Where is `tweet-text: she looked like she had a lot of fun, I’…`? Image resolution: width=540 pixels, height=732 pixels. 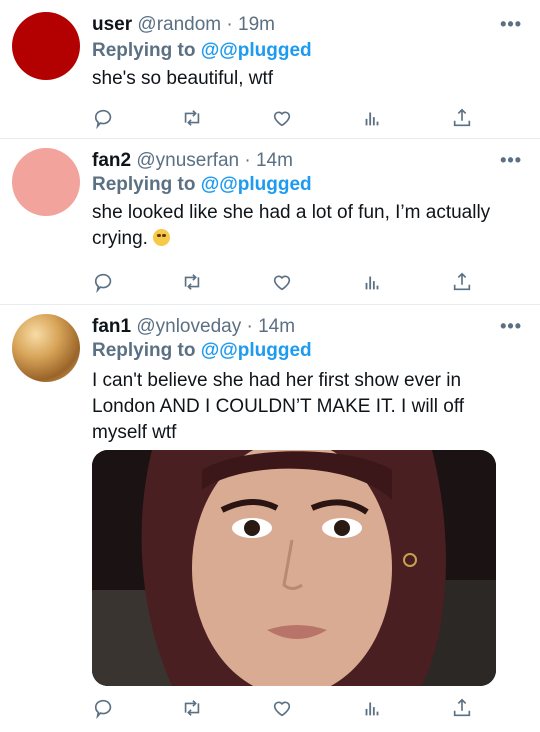
tweet-text: she looked like she had a lot of fun, I’… is located at coordinates (307, 226).